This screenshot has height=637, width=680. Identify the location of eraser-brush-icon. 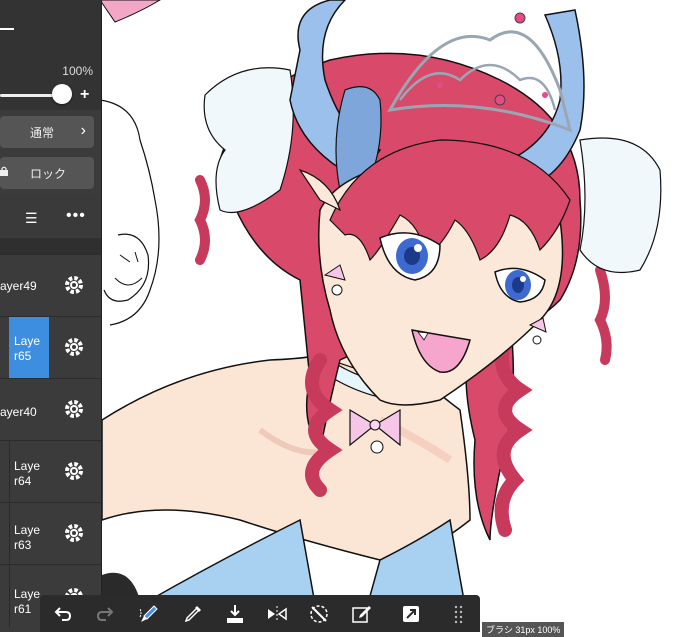
(149, 614).